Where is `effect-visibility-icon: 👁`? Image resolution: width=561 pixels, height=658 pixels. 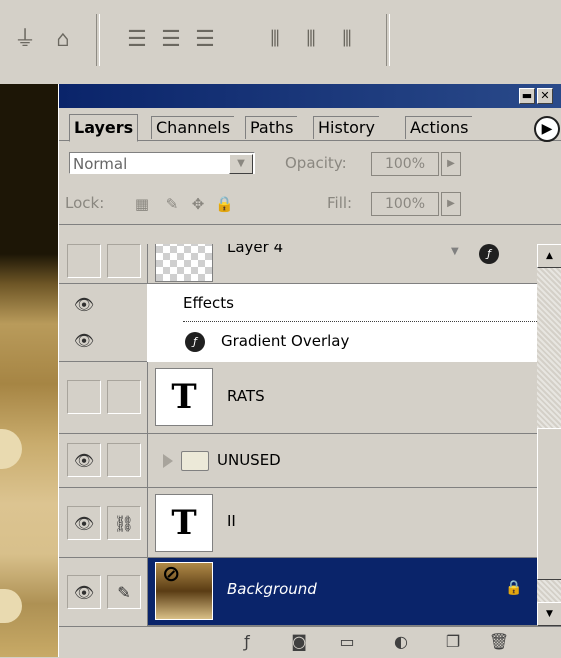
effect-visibility-icon: 👁 is located at coordinates (84, 343).